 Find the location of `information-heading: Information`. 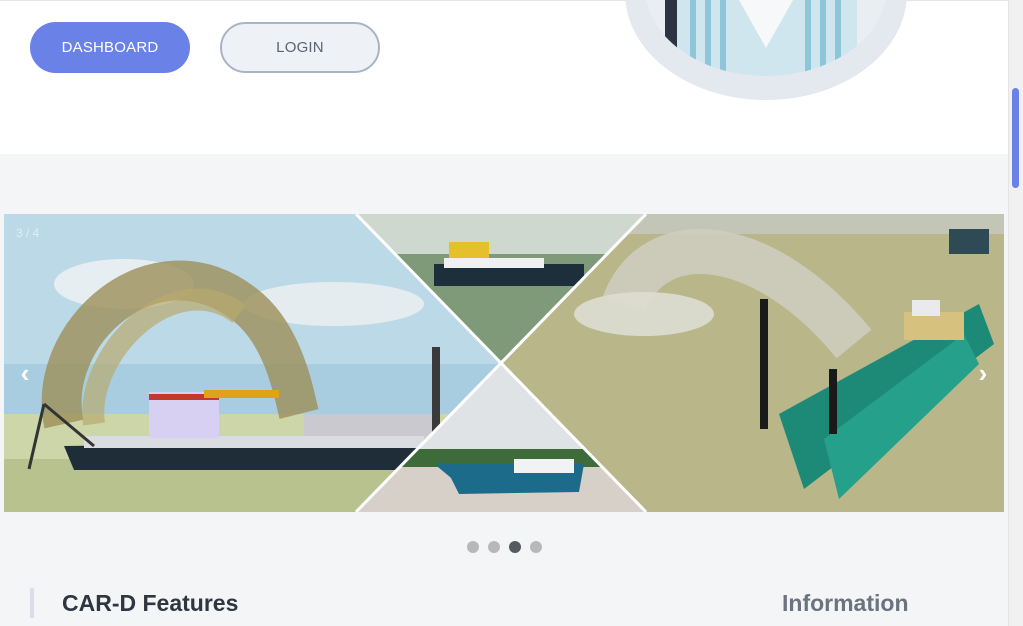

information-heading: Information is located at coordinates (845, 603).